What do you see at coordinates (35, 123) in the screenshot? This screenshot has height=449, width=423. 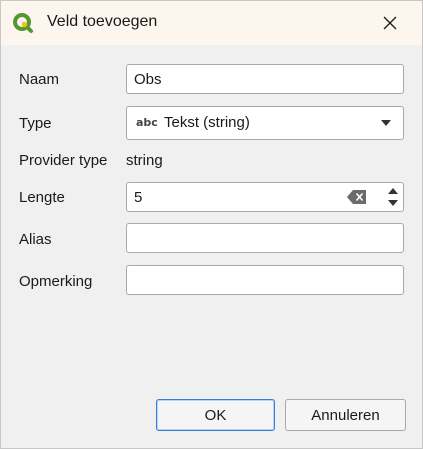 I see `type-label: Type` at bounding box center [35, 123].